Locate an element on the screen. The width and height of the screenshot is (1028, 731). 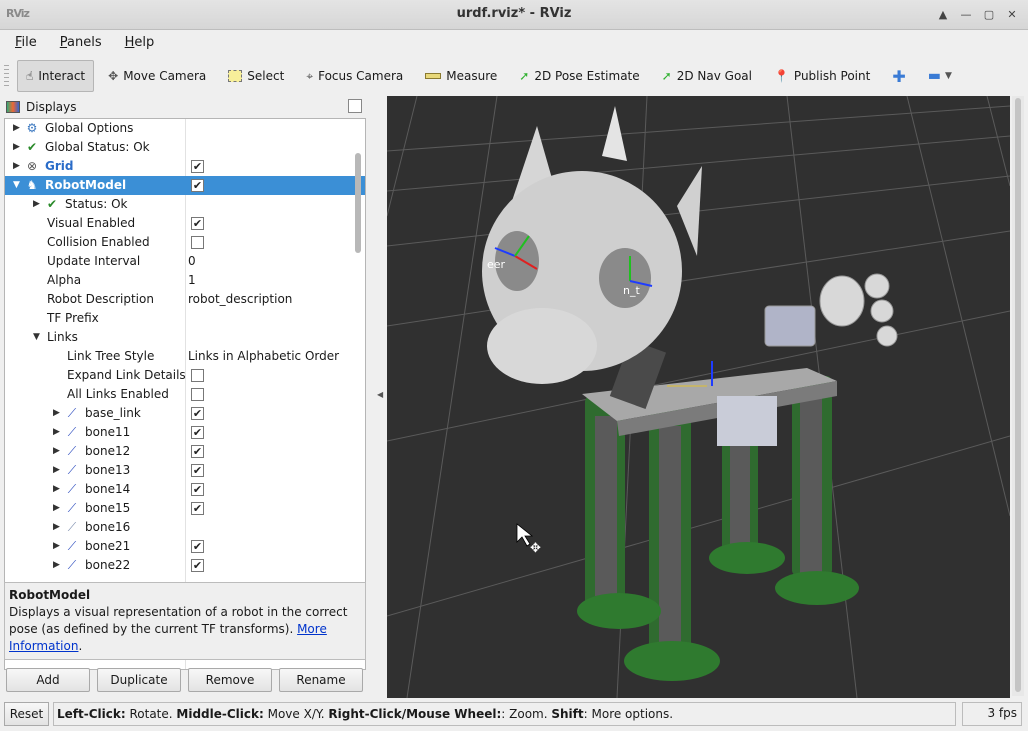
menu-panels: Panels is located at coordinates (77, 43).